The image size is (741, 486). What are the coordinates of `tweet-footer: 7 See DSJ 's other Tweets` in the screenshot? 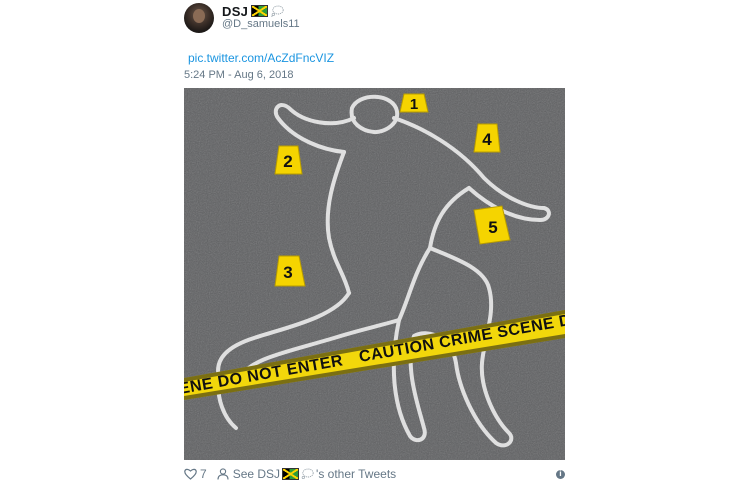 It's located at (290, 474).